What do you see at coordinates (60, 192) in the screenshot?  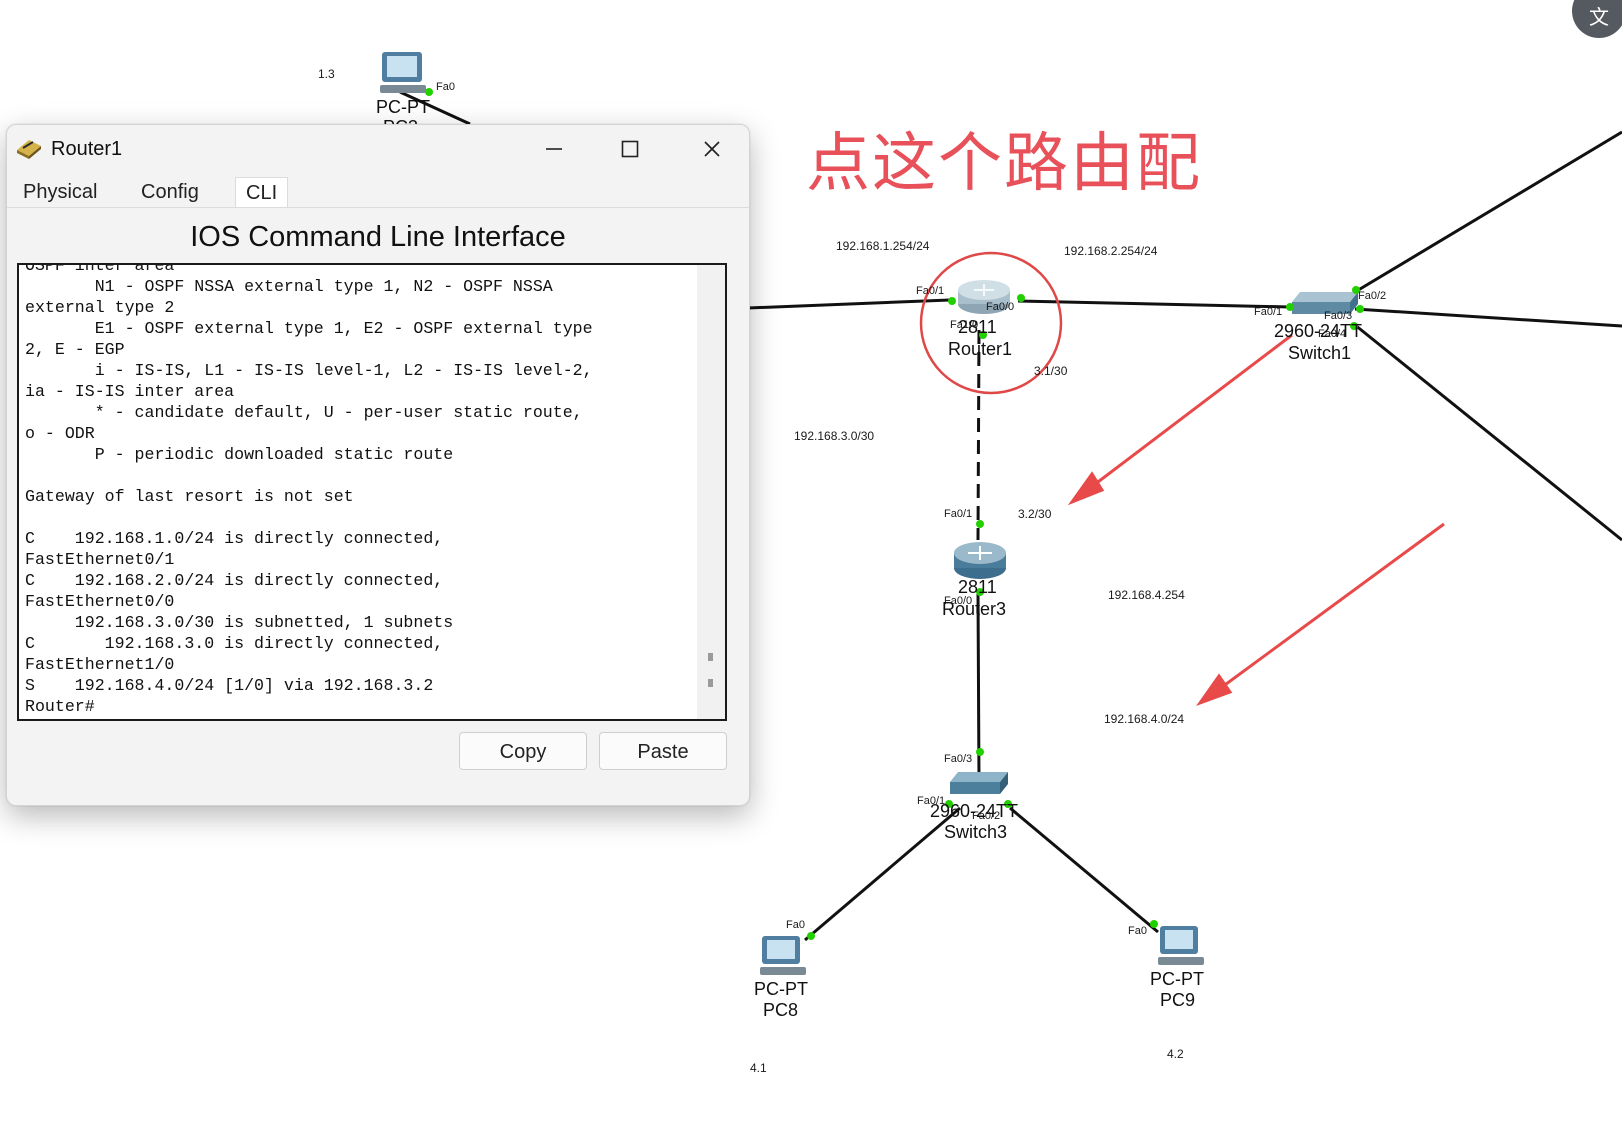 I see `tab-physical: Physical` at bounding box center [60, 192].